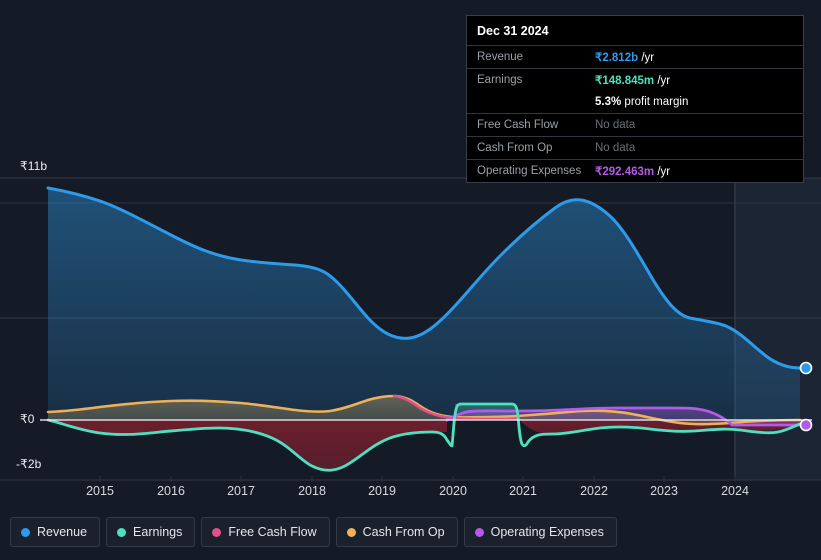 This screenshot has height=560, width=821. What do you see at coordinates (453, 491) in the screenshot?
I see `x-axis-label-2020: 2020` at bounding box center [453, 491].